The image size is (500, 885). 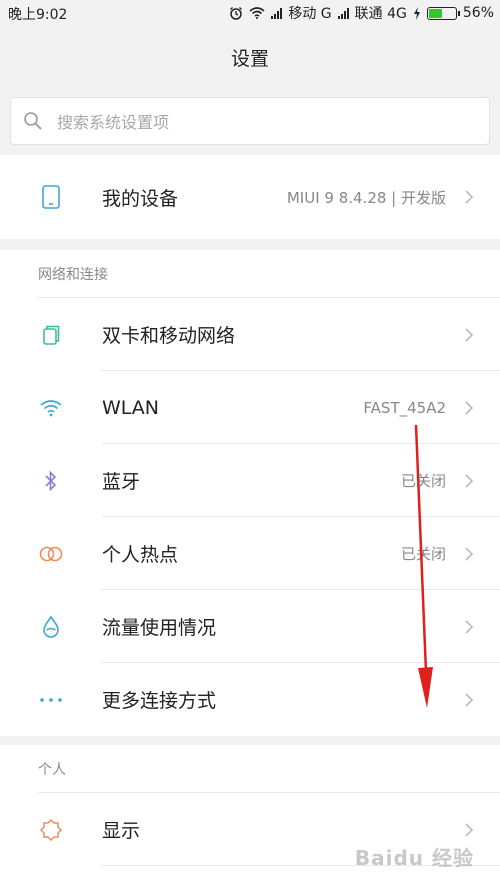 What do you see at coordinates (250, 626) in the screenshot?
I see `settings-row-data-usage: 流量使用情况` at bounding box center [250, 626].